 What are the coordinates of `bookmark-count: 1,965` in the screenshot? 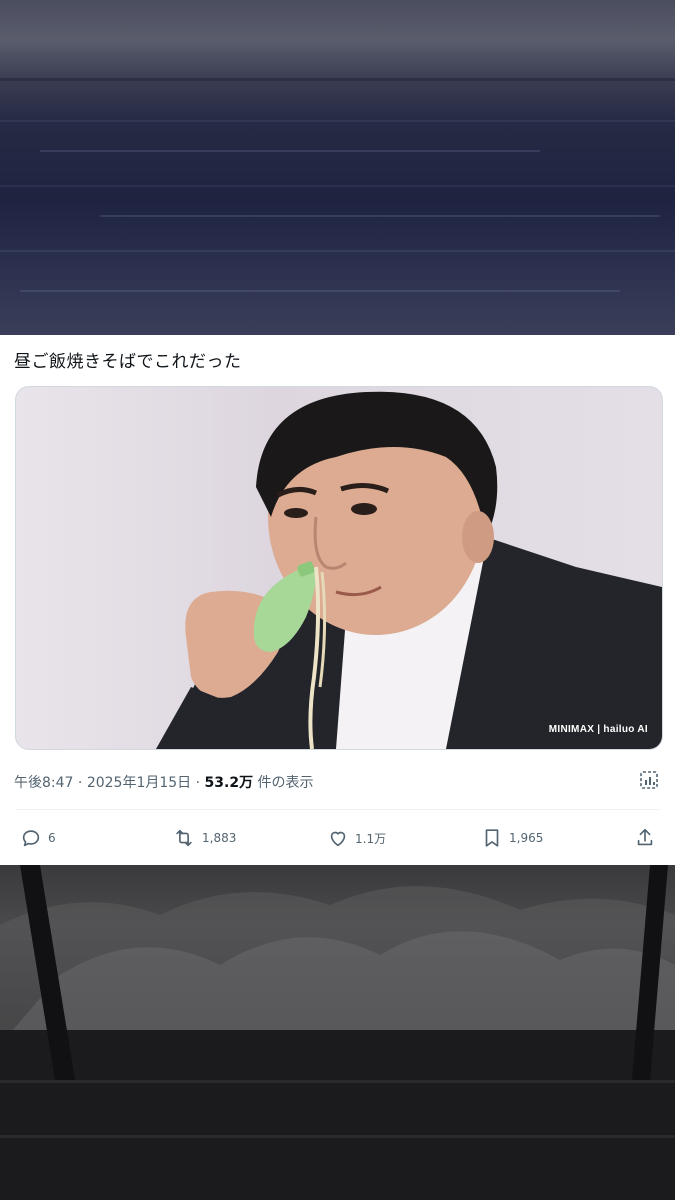 It's located at (526, 838).